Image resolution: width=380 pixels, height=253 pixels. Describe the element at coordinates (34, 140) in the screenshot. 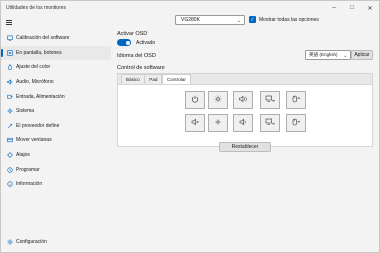

I see `sidebar-item-label: Mover ventanas` at that location.